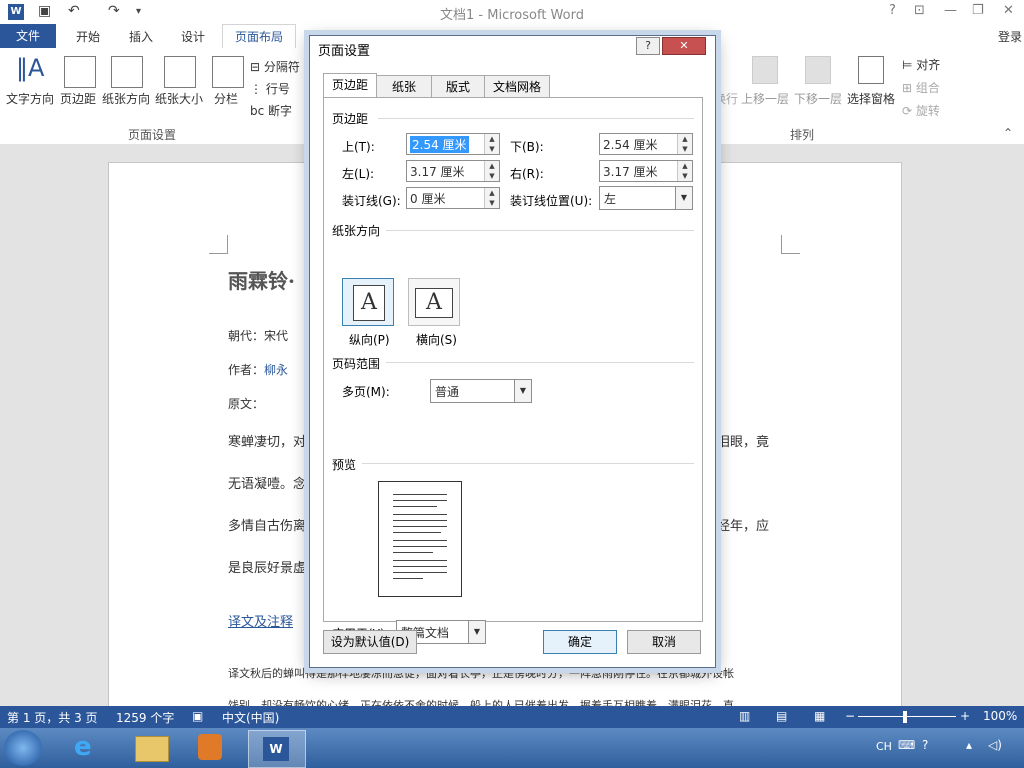 The width and height of the screenshot is (1024, 768). Describe the element at coordinates (83, 747) in the screenshot. I see `ie-icon: e` at that location.